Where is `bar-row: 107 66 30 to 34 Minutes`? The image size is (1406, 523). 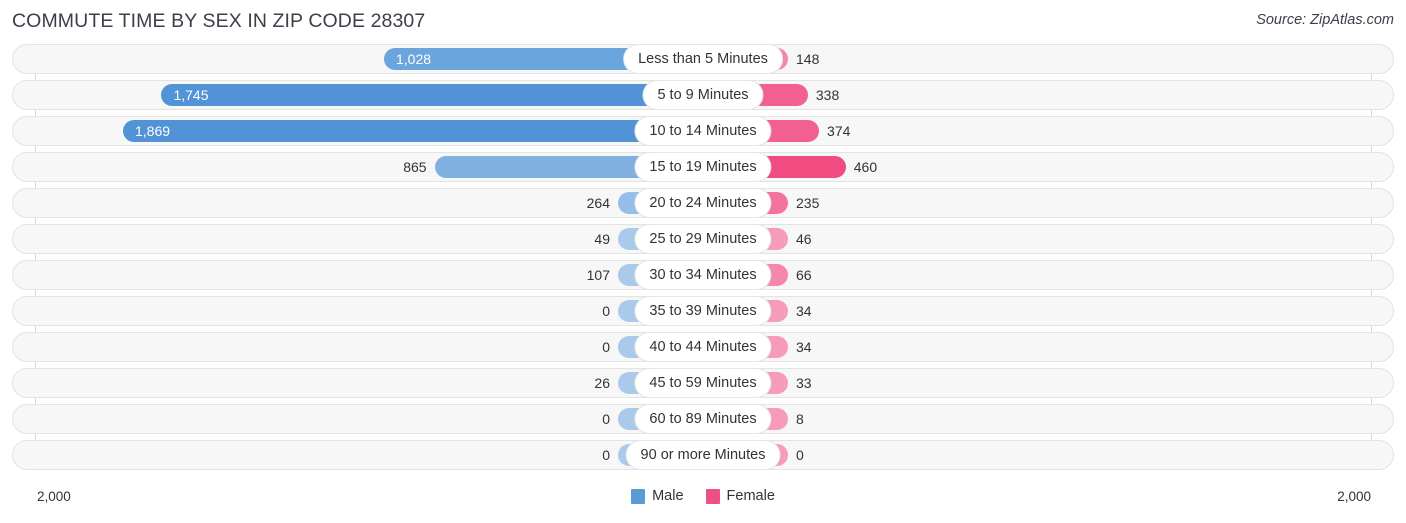 bar-row: 107 66 30 to 34 Minutes is located at coordinates (703, 275).